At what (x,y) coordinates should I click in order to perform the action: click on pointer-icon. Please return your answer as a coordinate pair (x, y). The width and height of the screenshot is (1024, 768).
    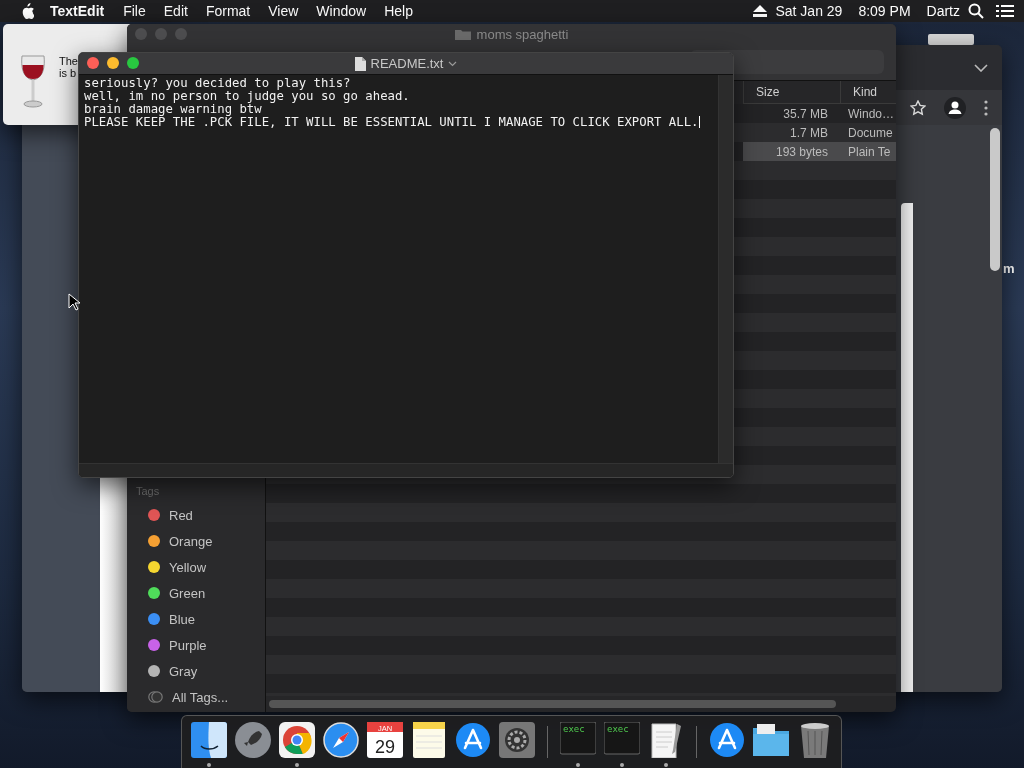
    Looking at the image, I should click on (74, 302).